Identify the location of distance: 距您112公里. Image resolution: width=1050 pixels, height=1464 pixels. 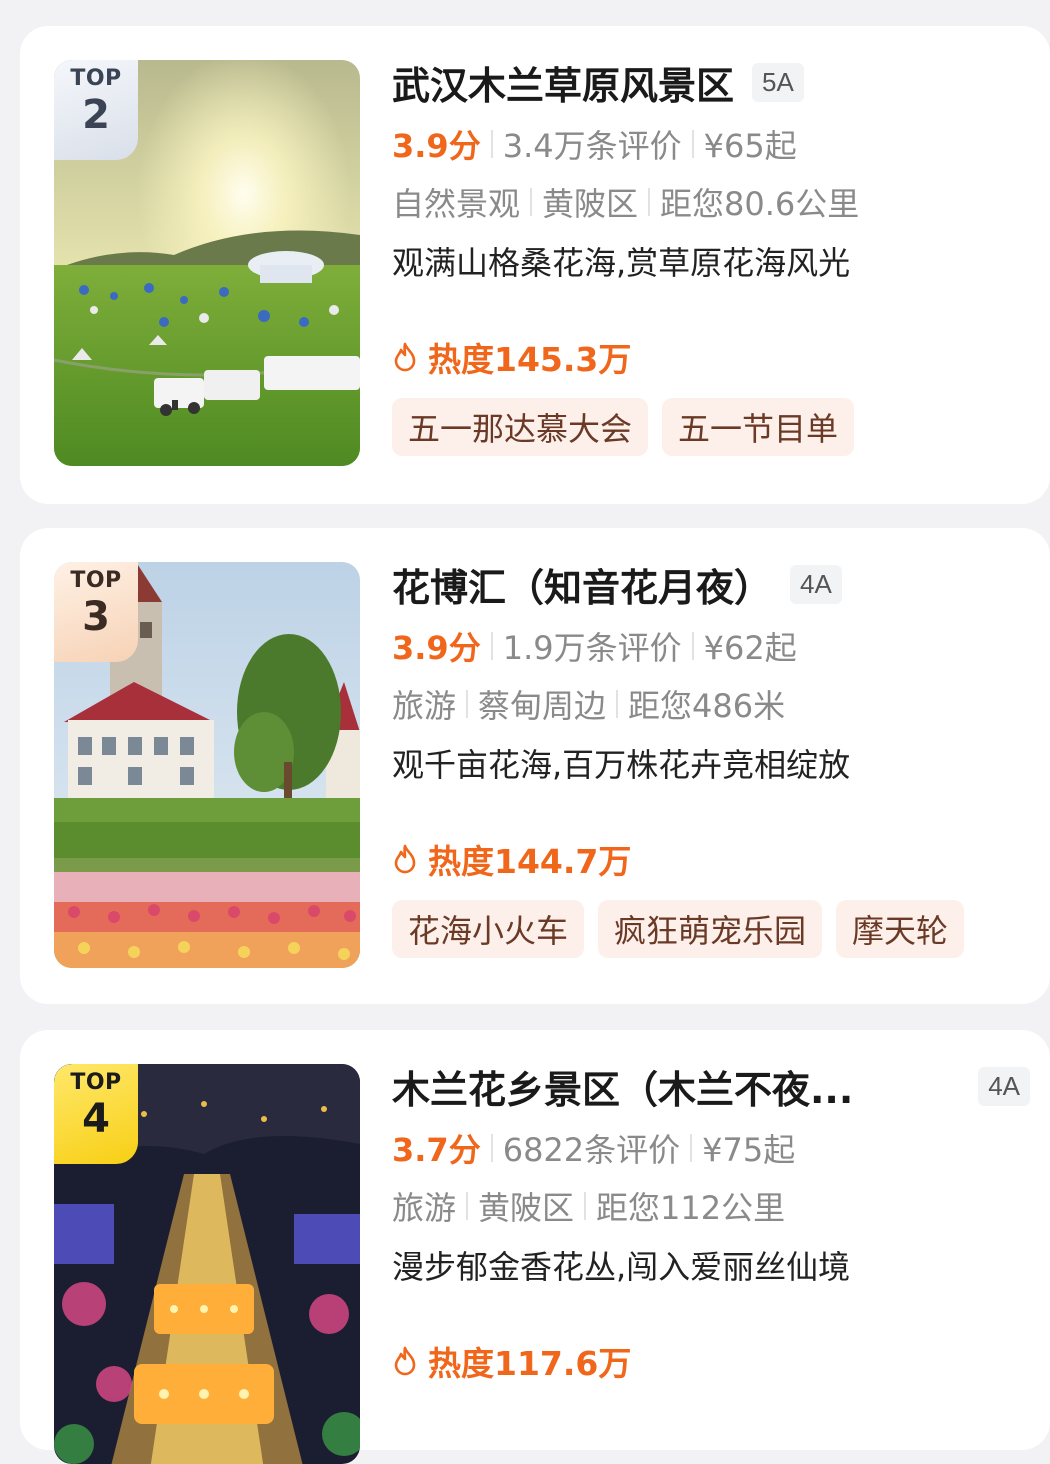
(691, 1208).